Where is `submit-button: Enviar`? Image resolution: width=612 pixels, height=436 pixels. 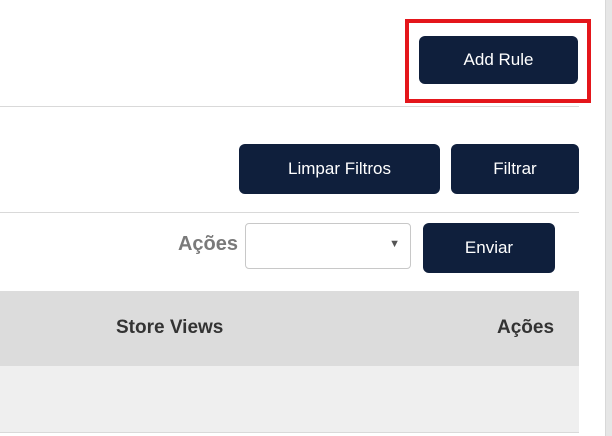
submit-button: Enviar is located at coordinates (489, 248).